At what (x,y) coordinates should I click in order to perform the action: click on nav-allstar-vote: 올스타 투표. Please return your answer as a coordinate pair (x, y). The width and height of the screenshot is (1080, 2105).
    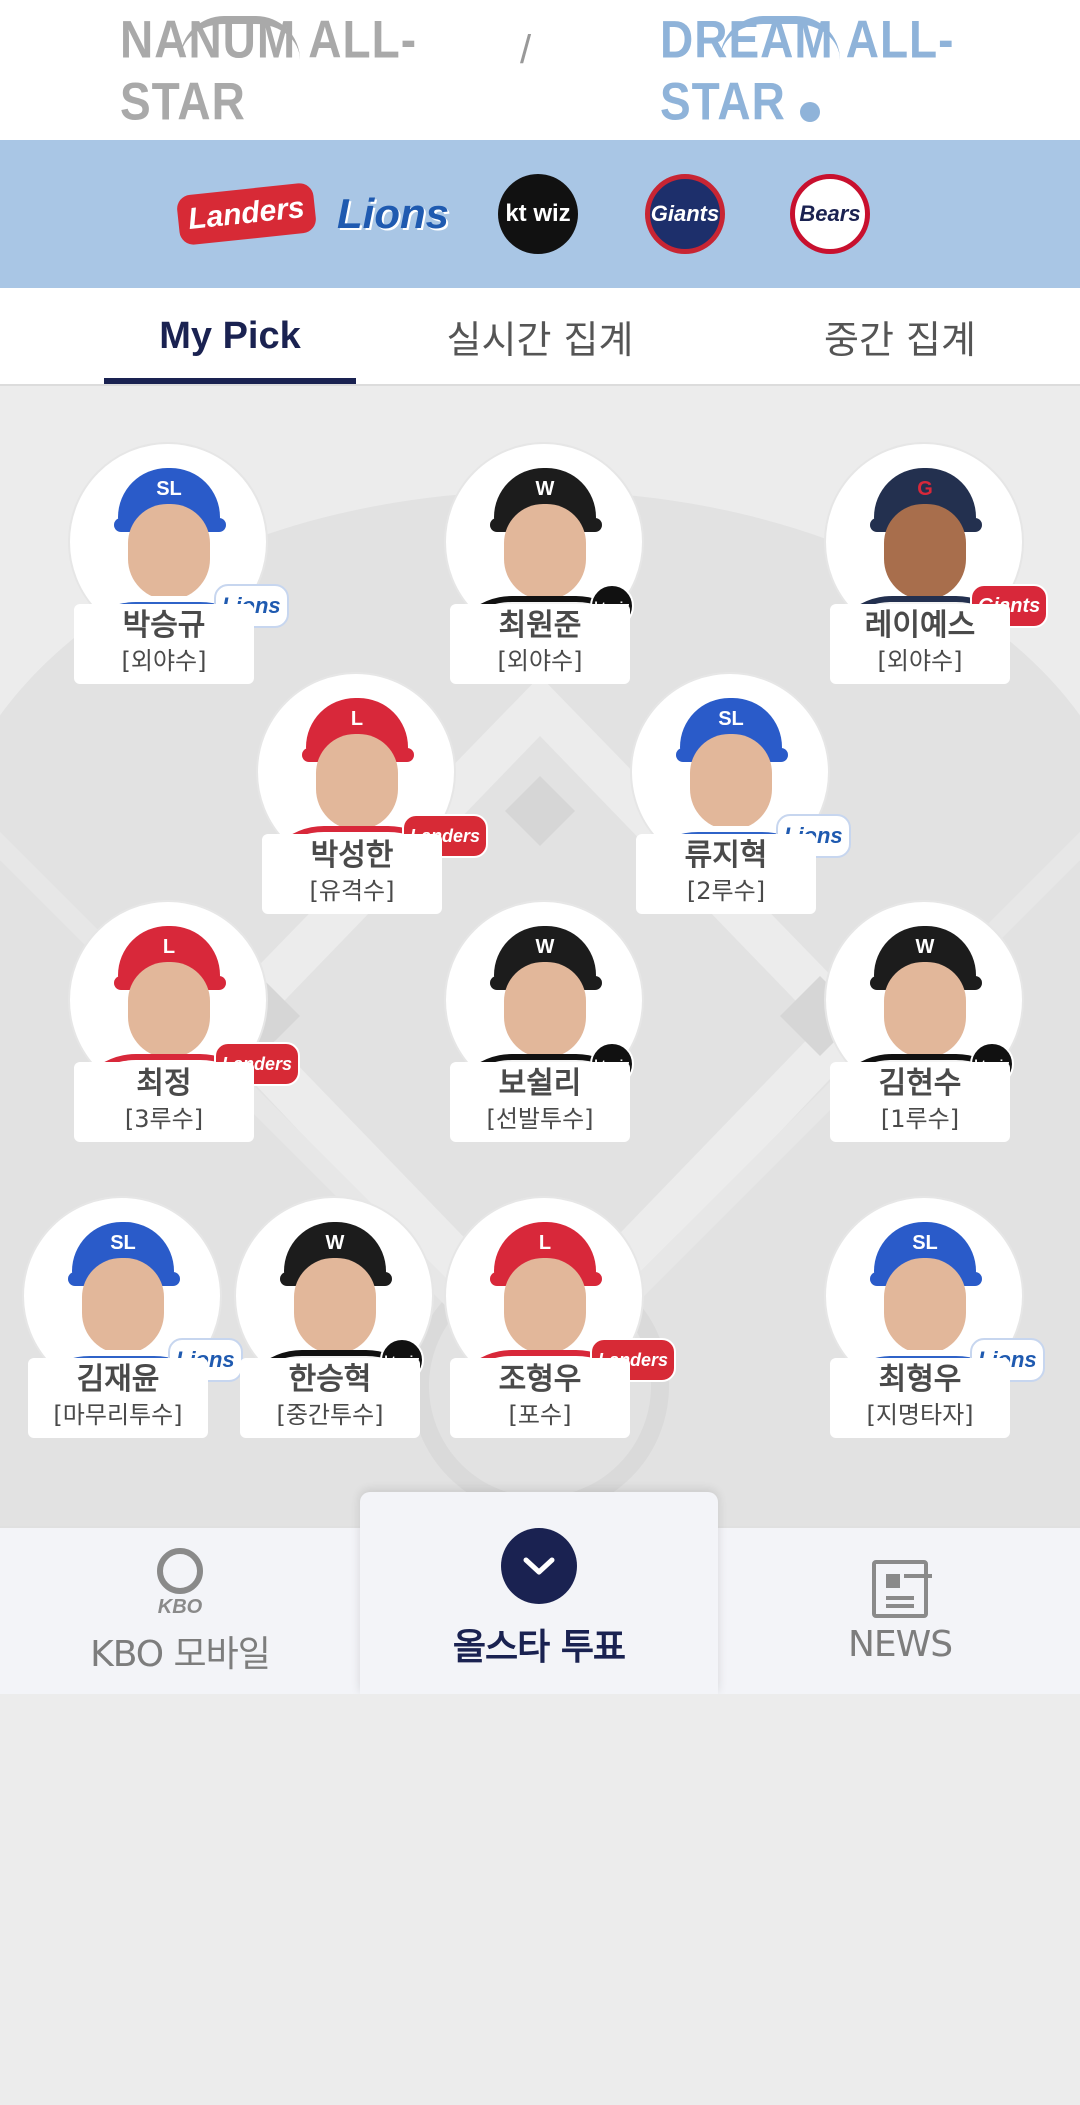
    Looking at the image, I should click on (539, 1593).